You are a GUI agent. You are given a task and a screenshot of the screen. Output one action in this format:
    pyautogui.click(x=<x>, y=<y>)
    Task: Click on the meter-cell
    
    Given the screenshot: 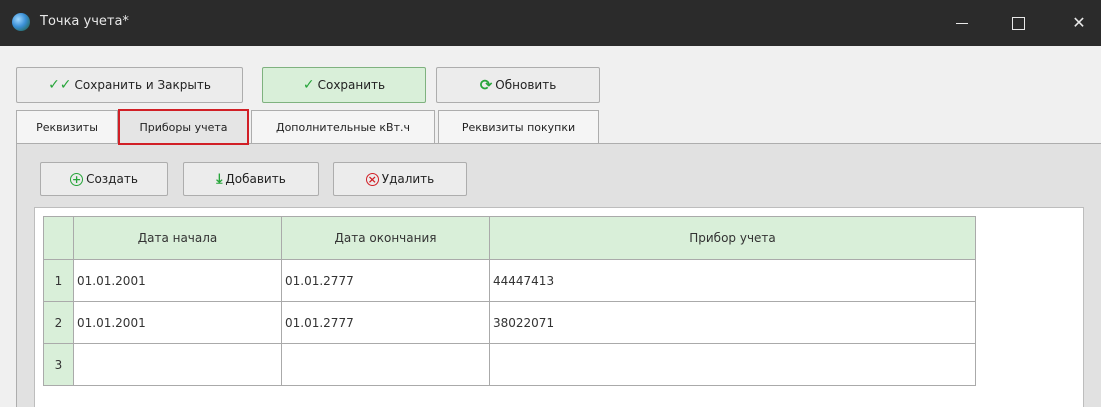 What is the action you would take?
    pyautogui.click(x=732, y=364)
    